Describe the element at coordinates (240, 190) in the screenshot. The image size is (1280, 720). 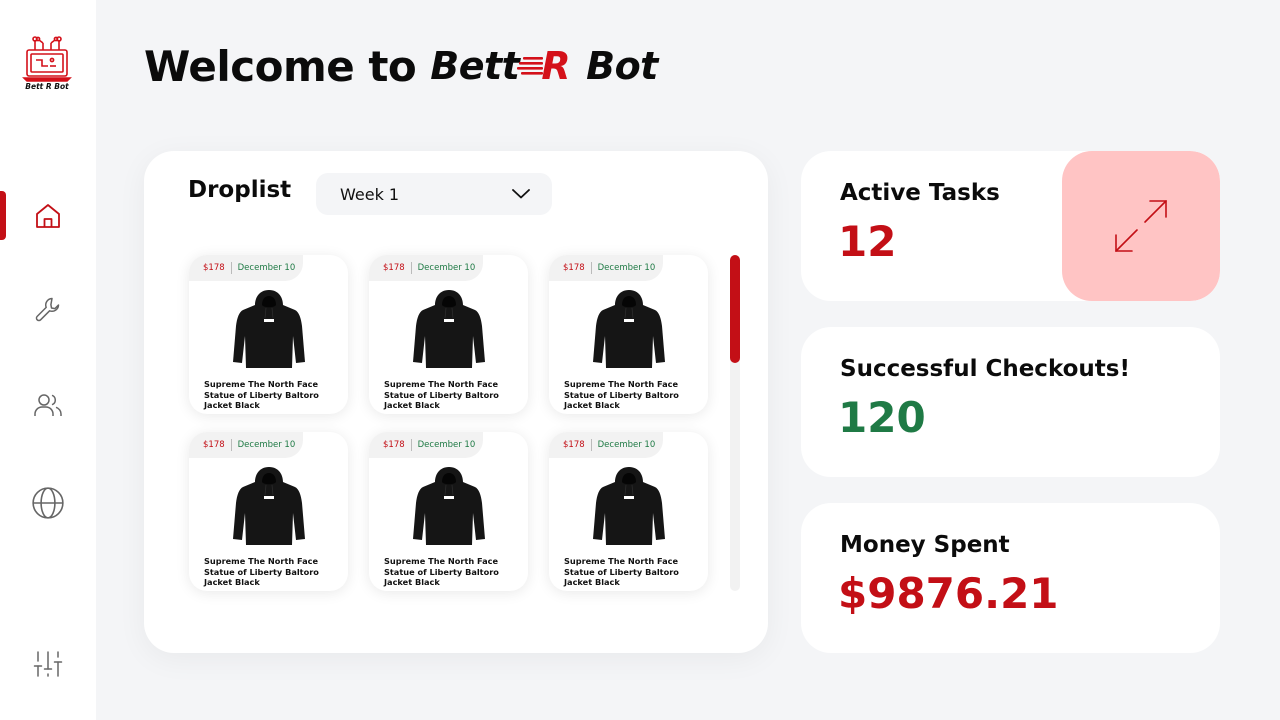
I see `droplist-title: Droplist` at that location.